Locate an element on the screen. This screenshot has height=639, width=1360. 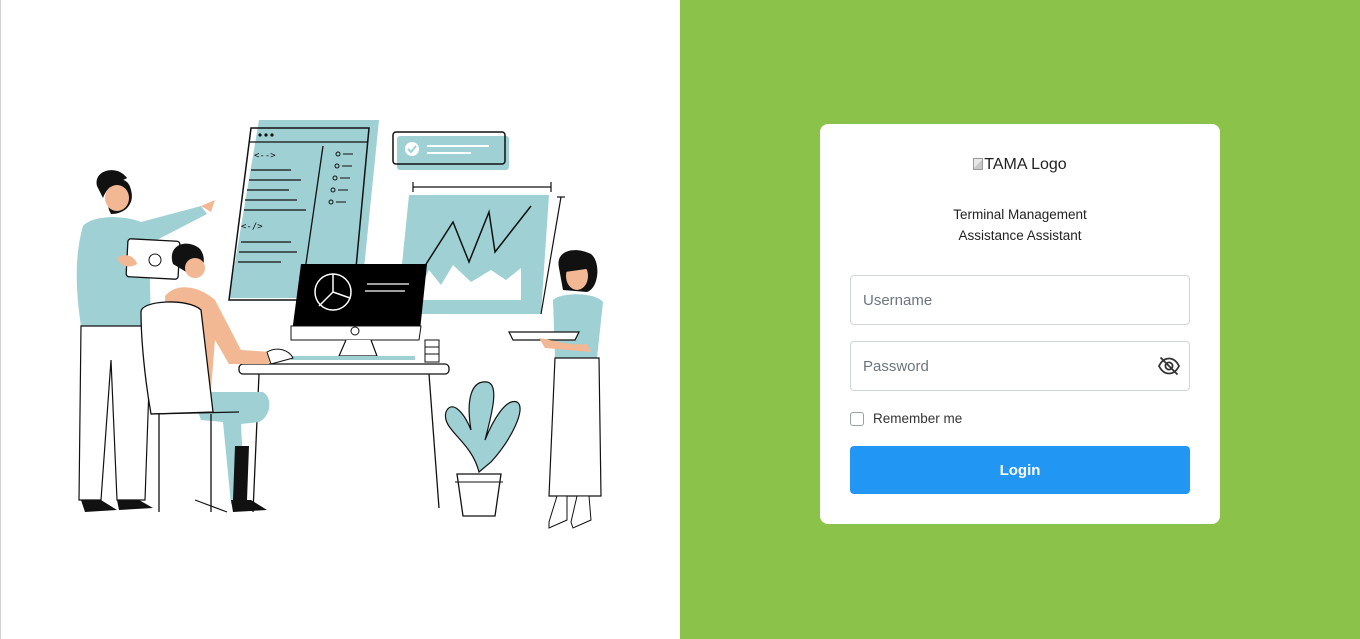
username-field-wrapper is located at coordinates (1020, 300).